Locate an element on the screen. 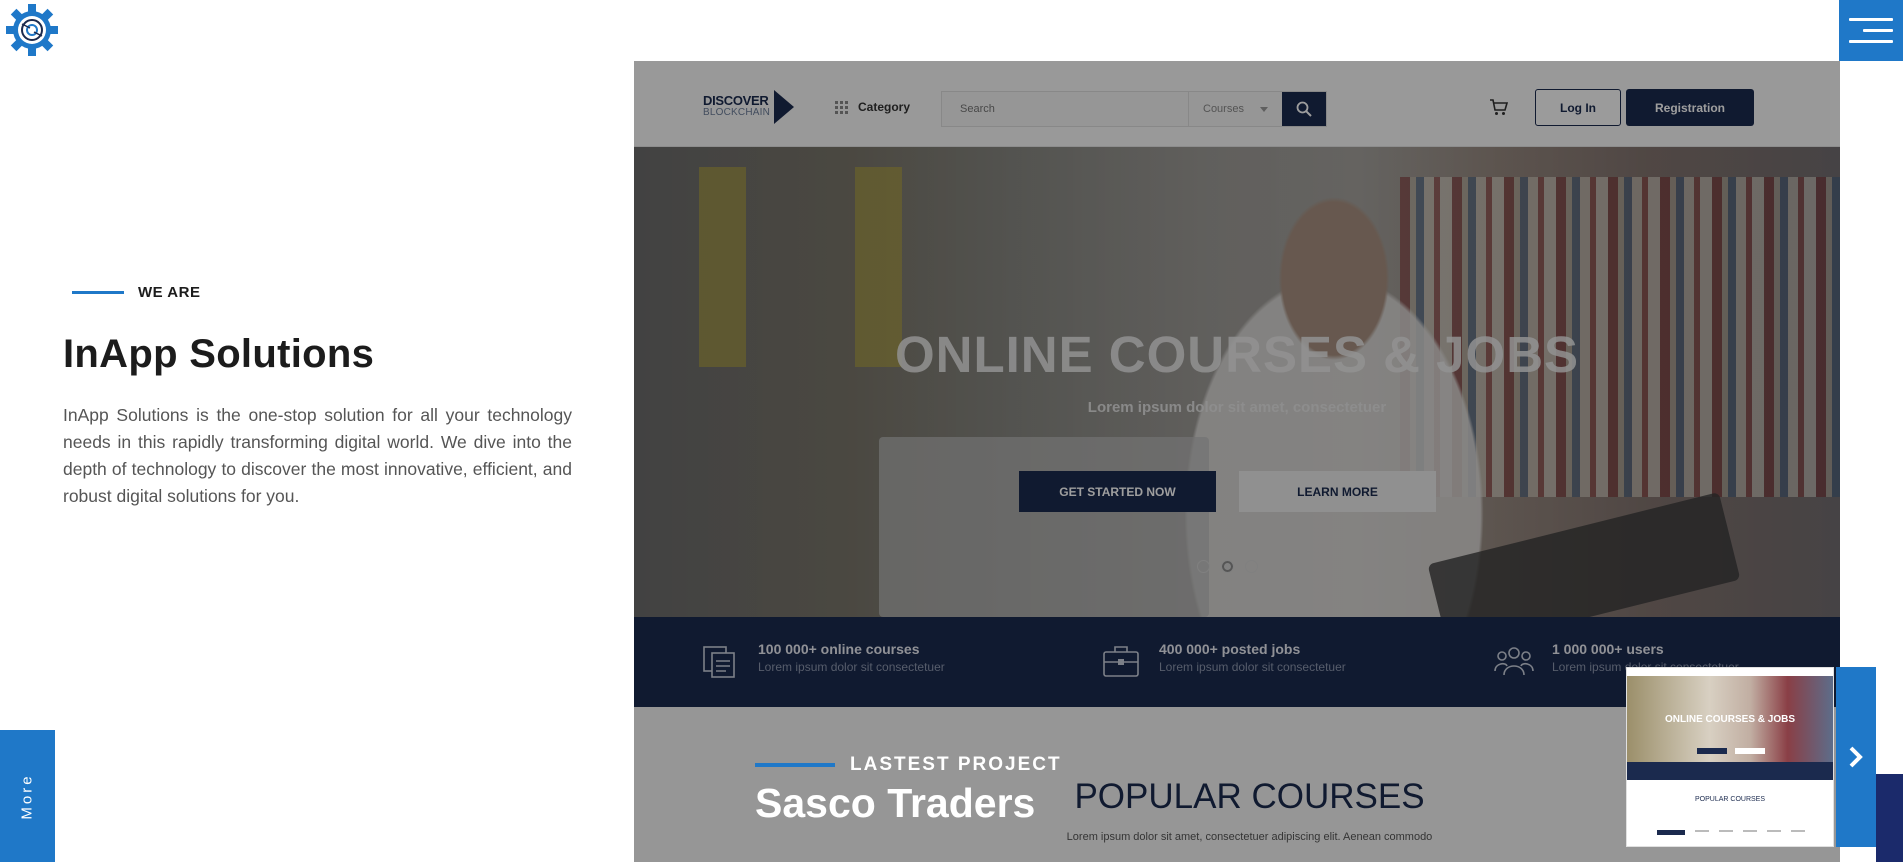  company-logo is located at coordinates (32, 30).